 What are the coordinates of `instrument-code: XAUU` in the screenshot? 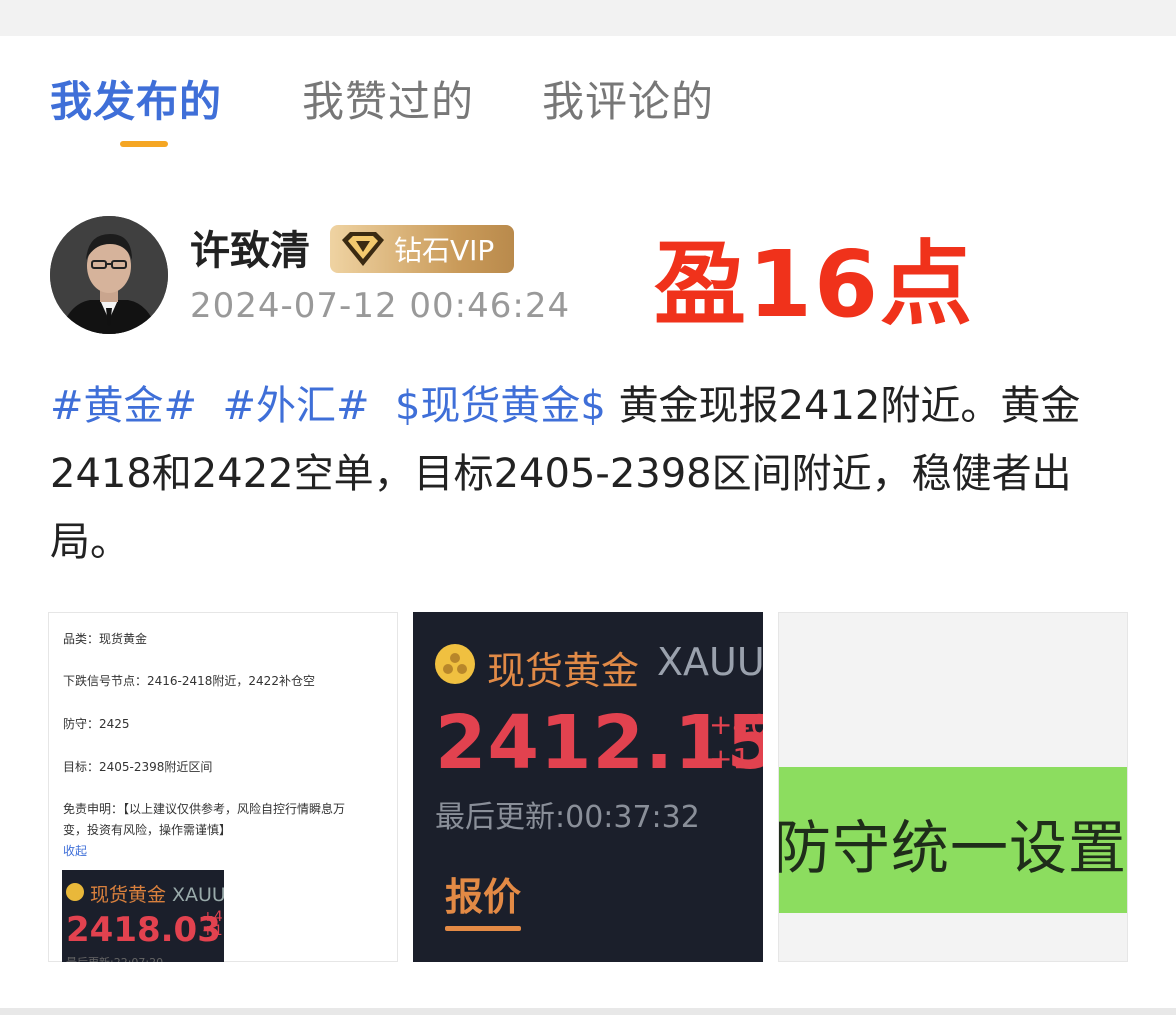 It's located at (710, 662).